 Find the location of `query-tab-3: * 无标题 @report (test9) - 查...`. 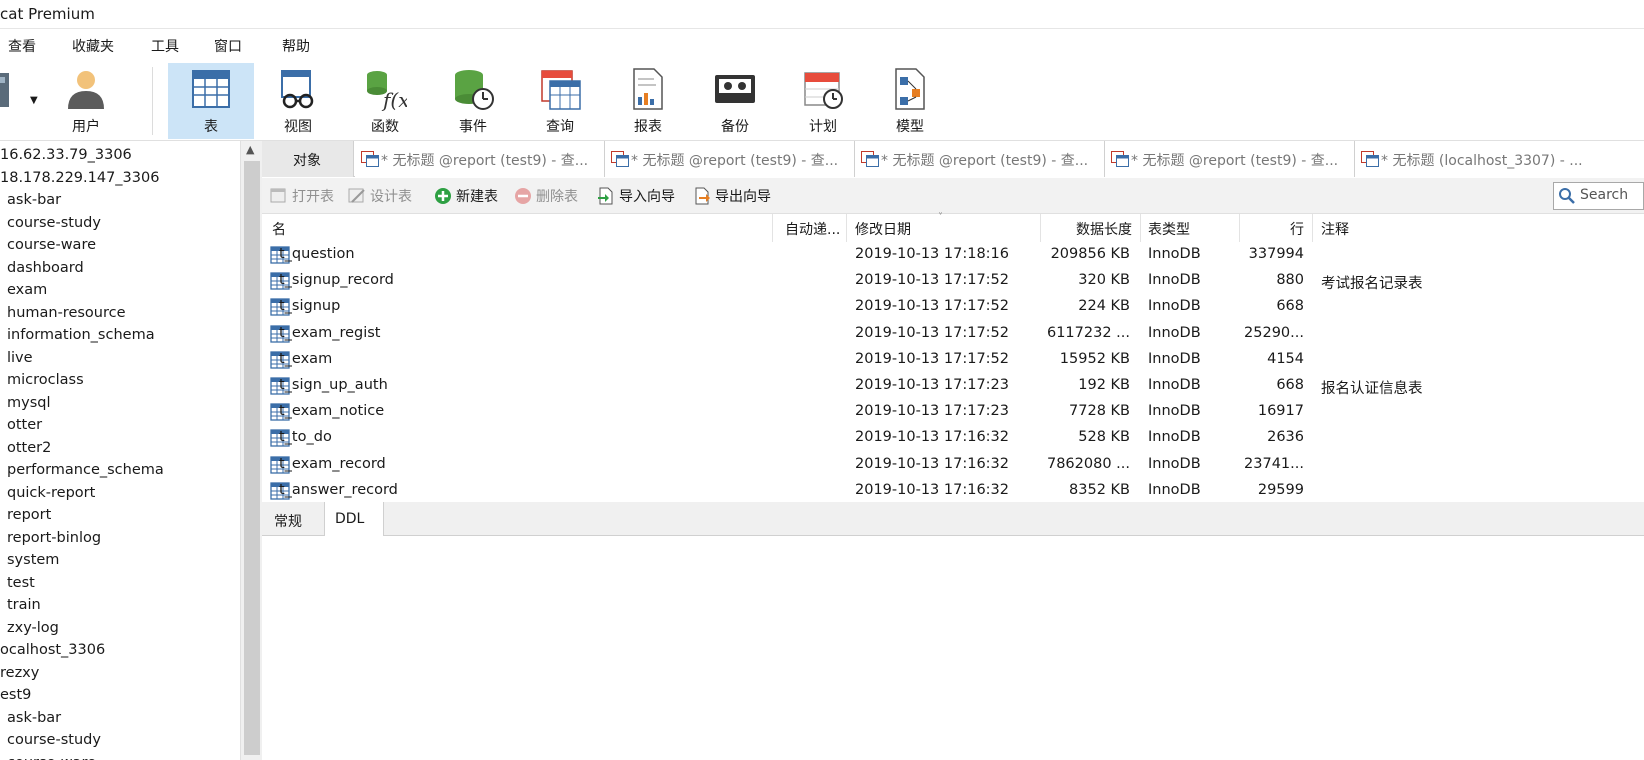

query-tab-3: * 无标题 @report (test9) - 查... is located at coordinates (980, 159).